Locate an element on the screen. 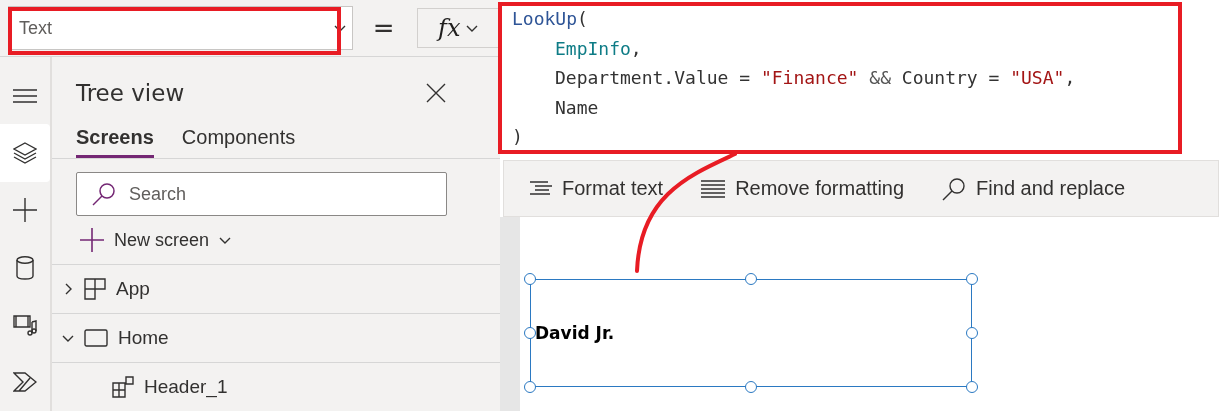 The image size is (1219, 411). close-button is located at coordinates (436, 92).